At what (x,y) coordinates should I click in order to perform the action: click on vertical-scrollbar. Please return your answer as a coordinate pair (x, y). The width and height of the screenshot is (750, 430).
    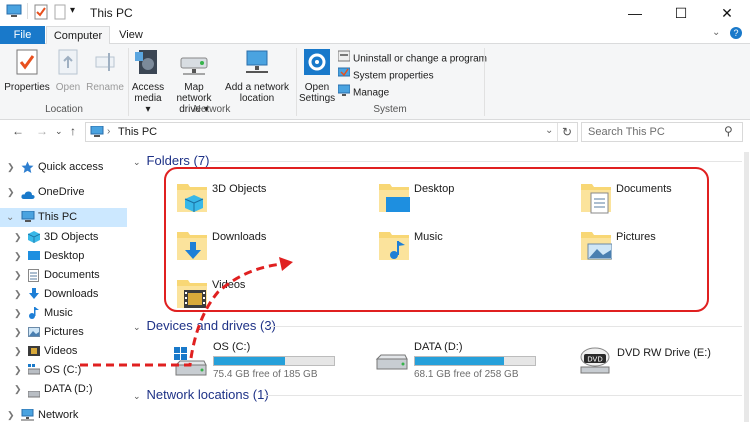
    Looking at the image, I should click on (746, 289).